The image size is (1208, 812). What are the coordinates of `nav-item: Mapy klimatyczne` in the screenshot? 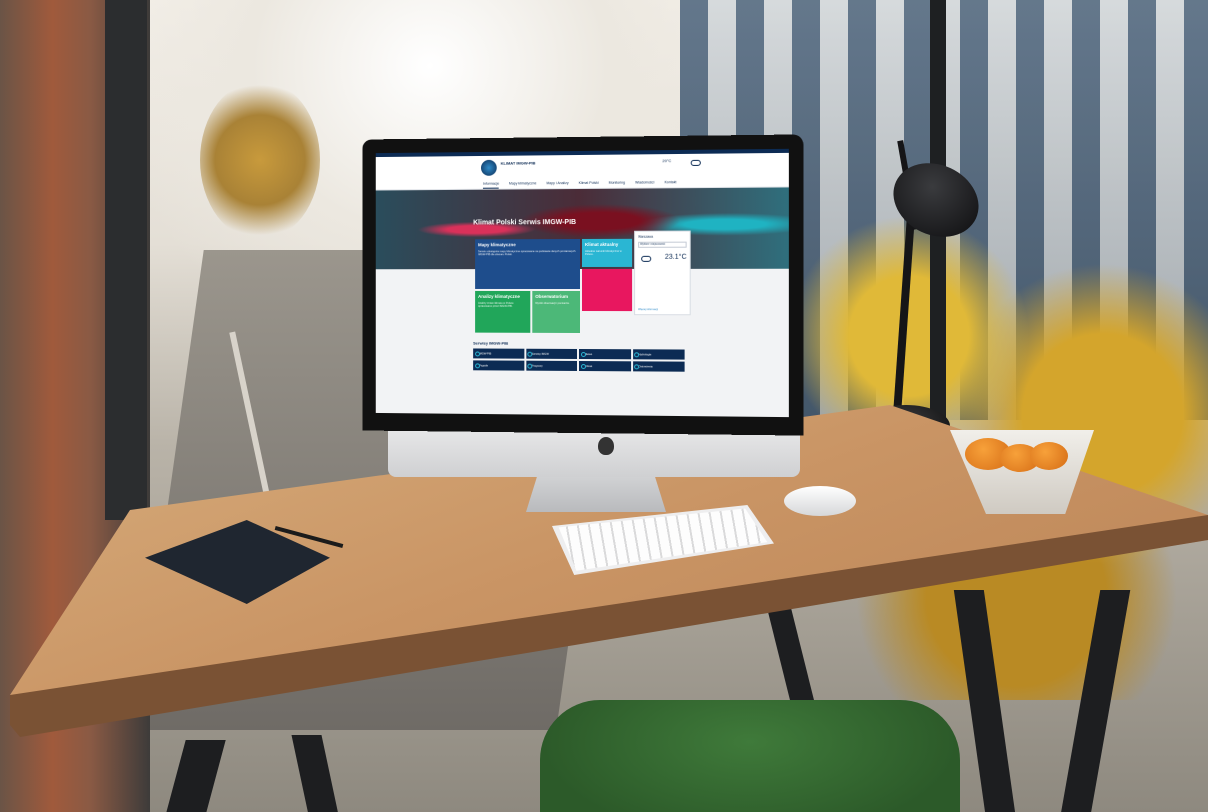 It's located at (523, 184).